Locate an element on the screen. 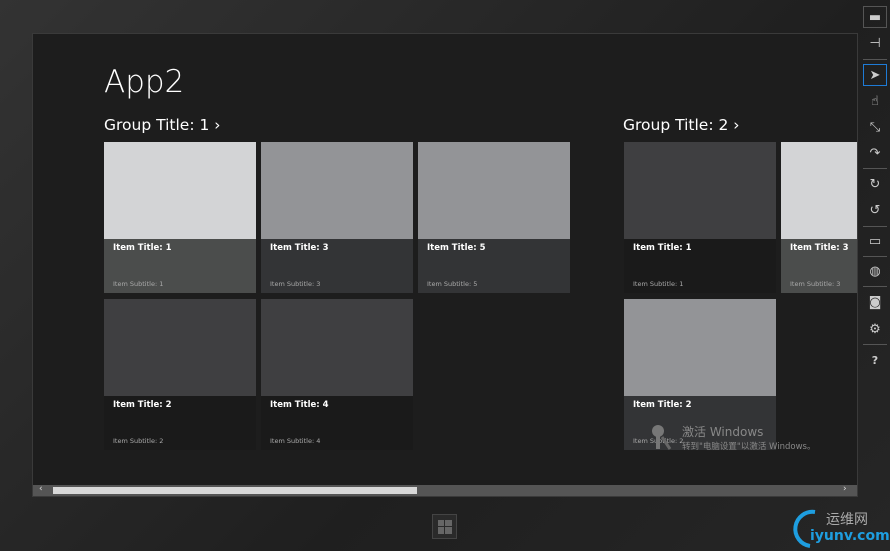 The image size is (890, 551). item-title: Item Title: 5 is located at coordinates (456, 248).